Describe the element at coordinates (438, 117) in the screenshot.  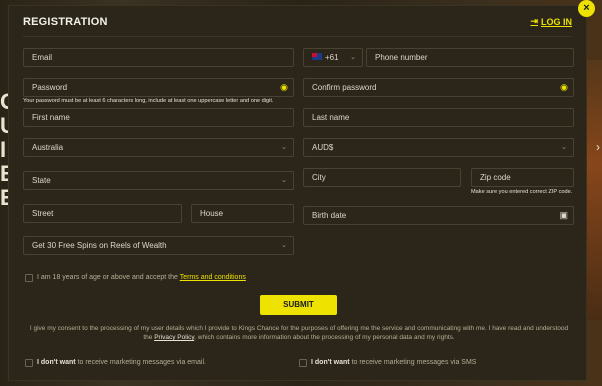
I see `last-name-field: Last name` at that location.